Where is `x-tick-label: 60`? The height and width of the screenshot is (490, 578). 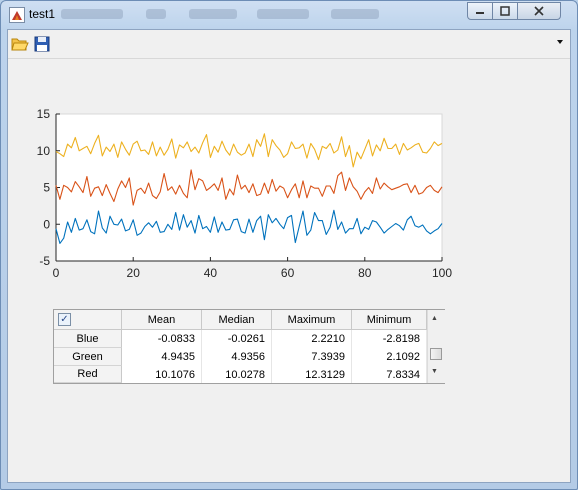 x-tick-label: 60 is located at coordinates (288, 273).